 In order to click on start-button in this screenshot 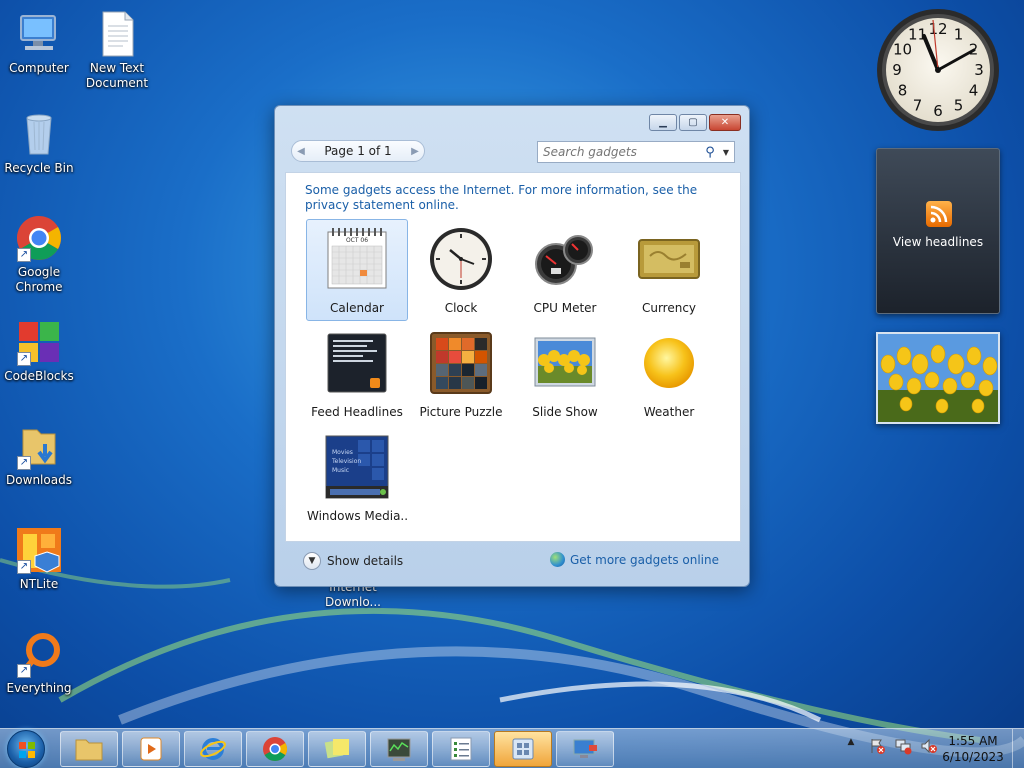, I will do `click(26, 749)`.